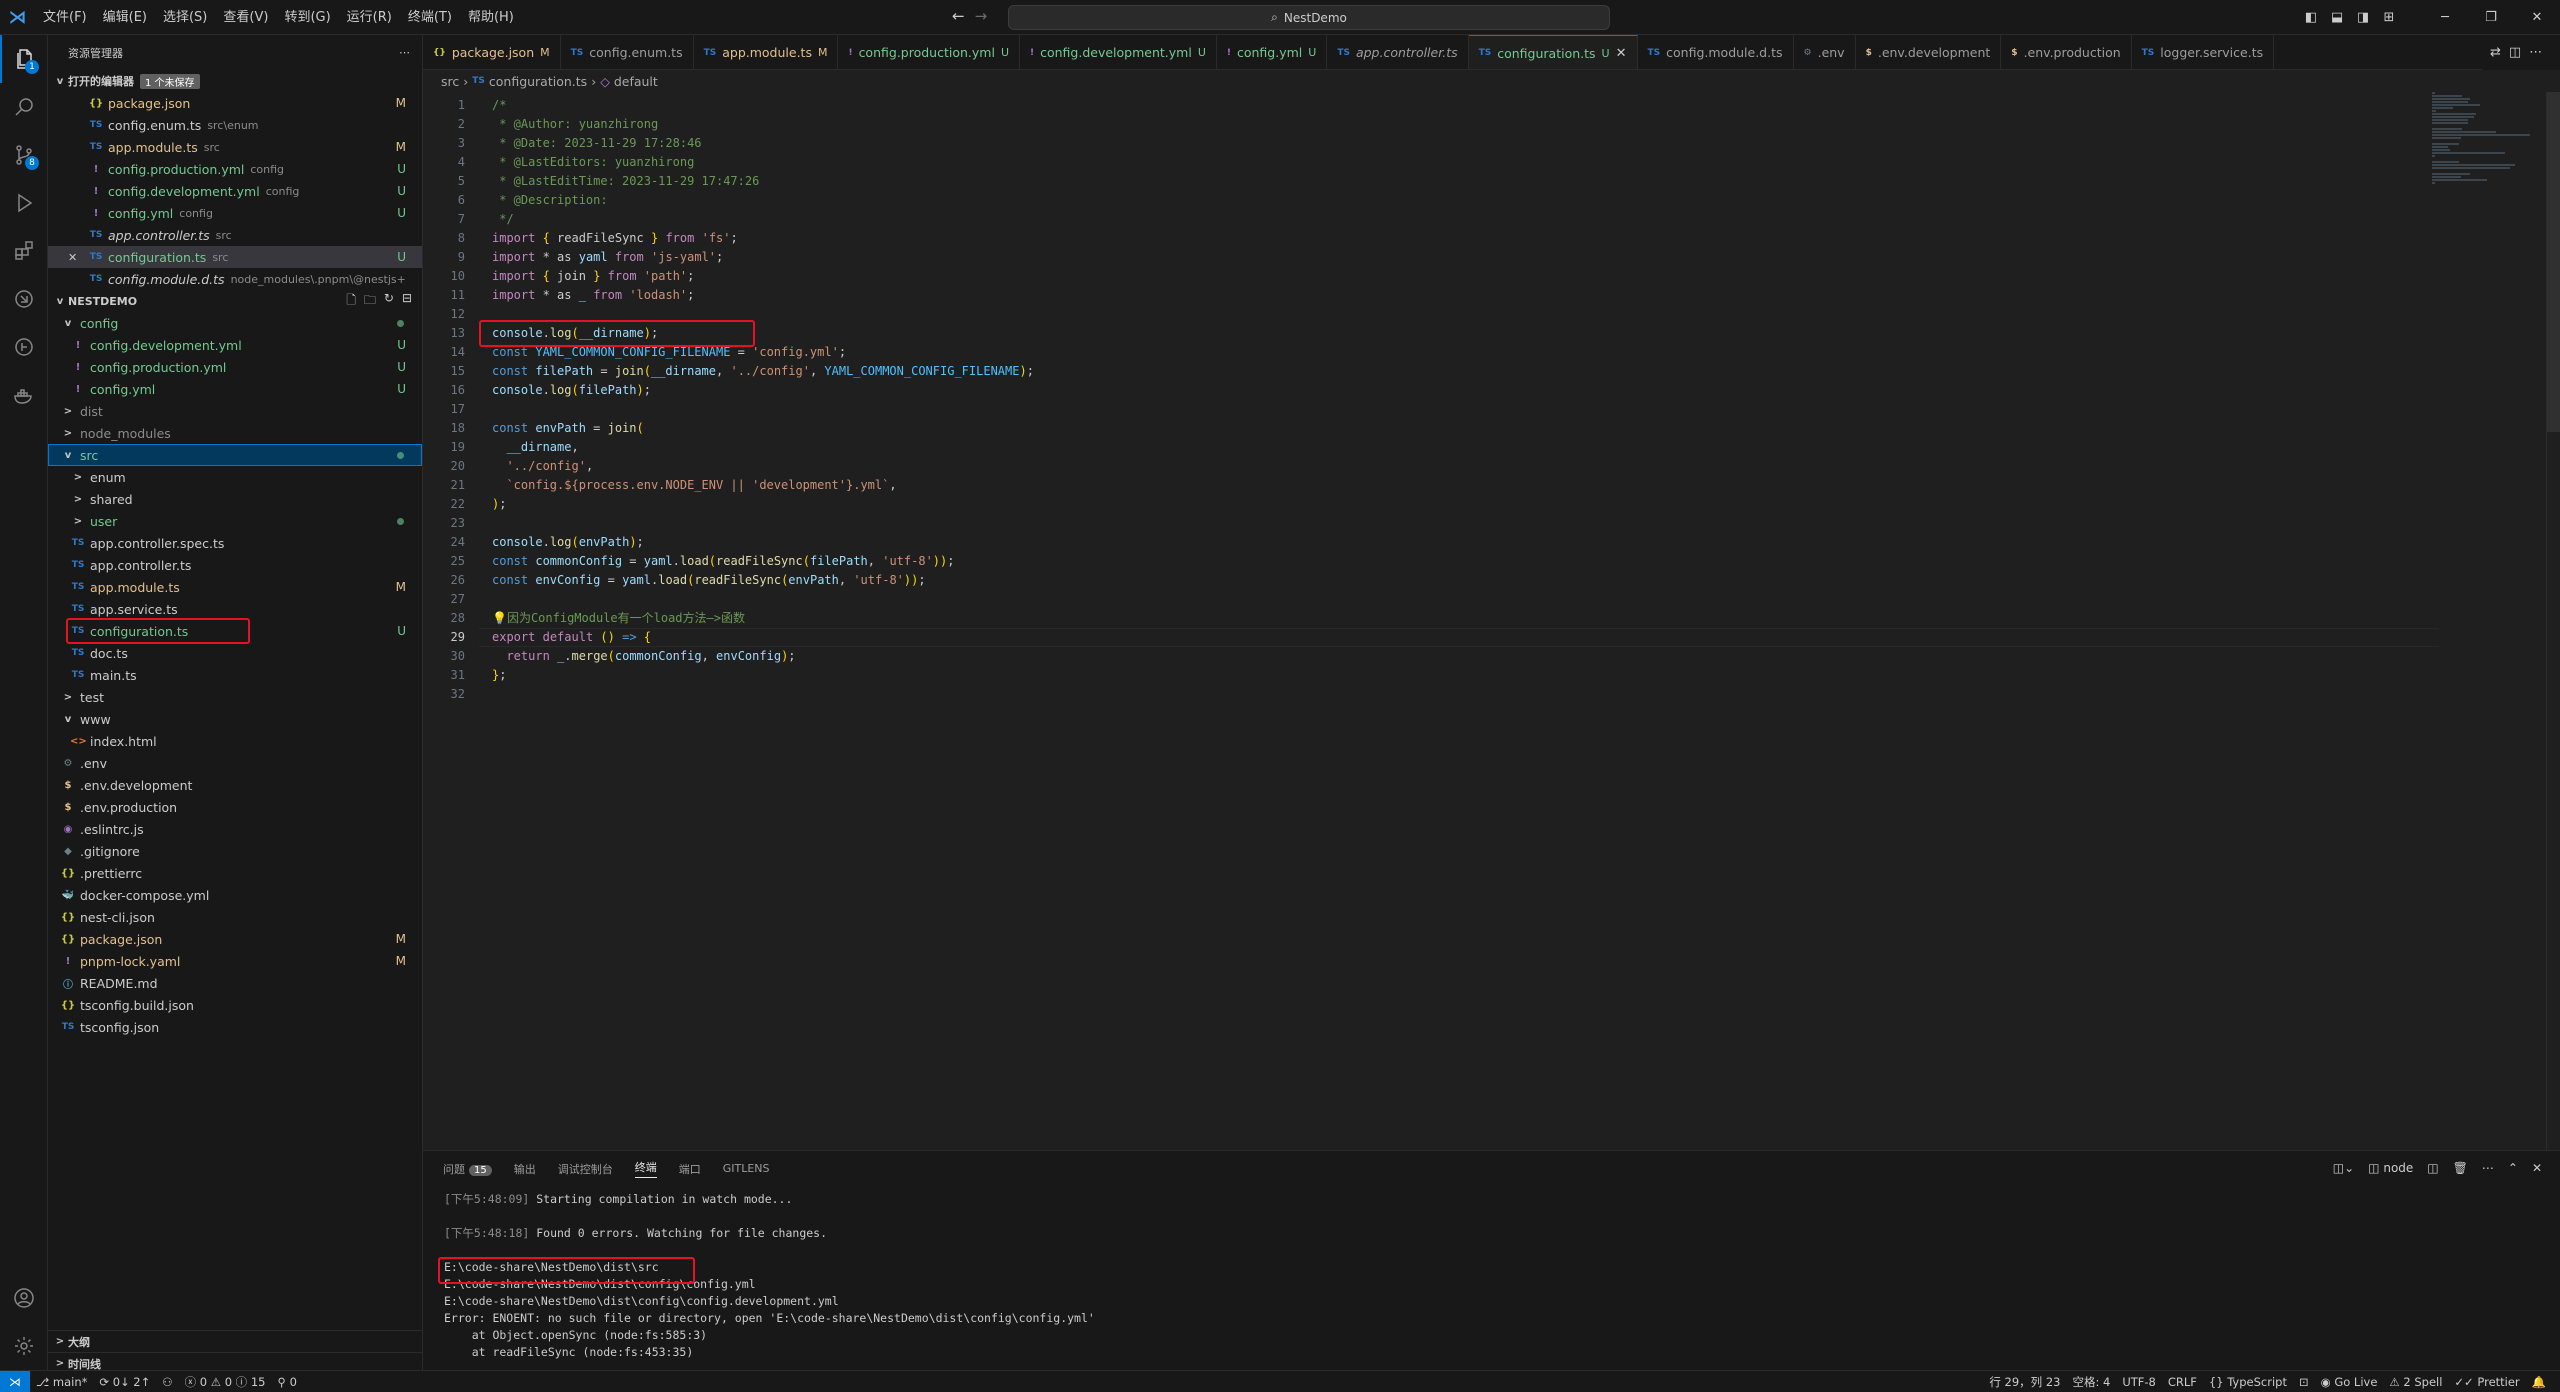  I want to click on branch-indicator: ⎇ main*, so click(61, 1382).